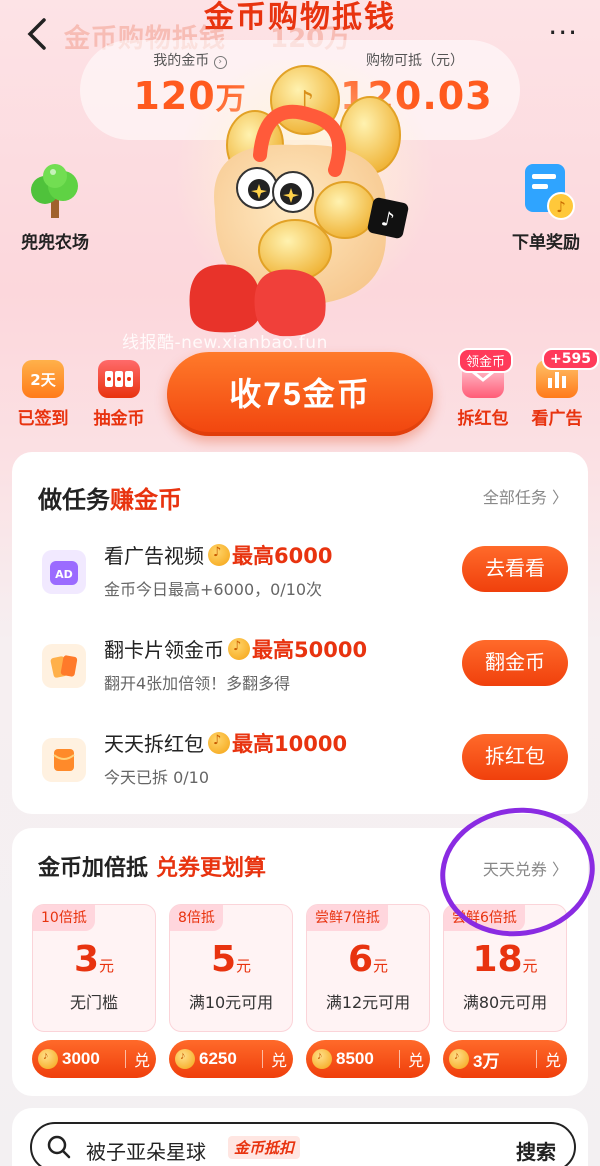  Describe the element at coordinates (486, 360) in the screenshot. I see `redpack-tag: 领金币` at that location.